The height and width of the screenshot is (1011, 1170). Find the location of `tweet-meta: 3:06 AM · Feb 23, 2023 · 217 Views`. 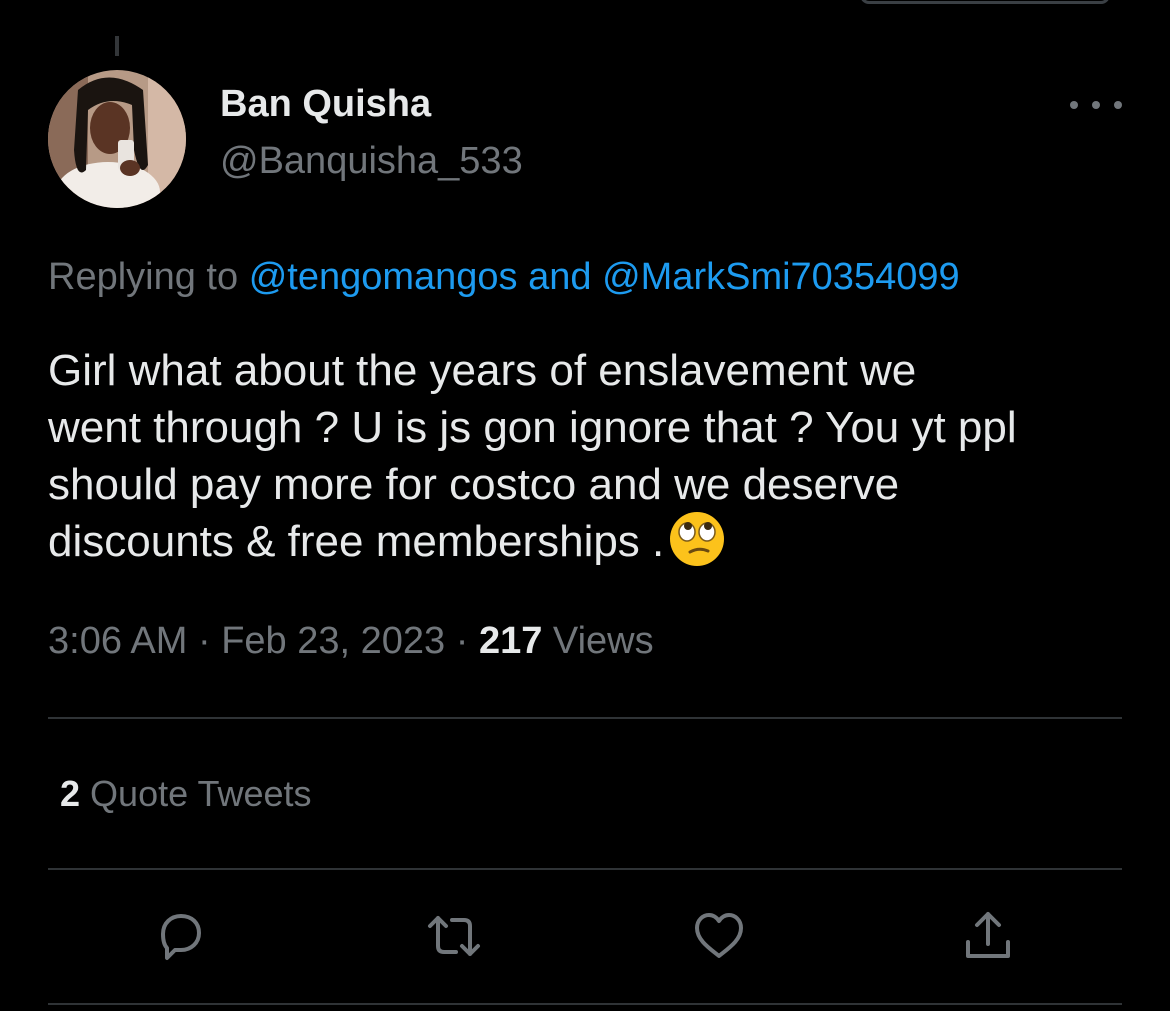

tweet-meta: 3:06 AM · Feb 23, 2023 · 217 Views is located at coordinates (351, 641).